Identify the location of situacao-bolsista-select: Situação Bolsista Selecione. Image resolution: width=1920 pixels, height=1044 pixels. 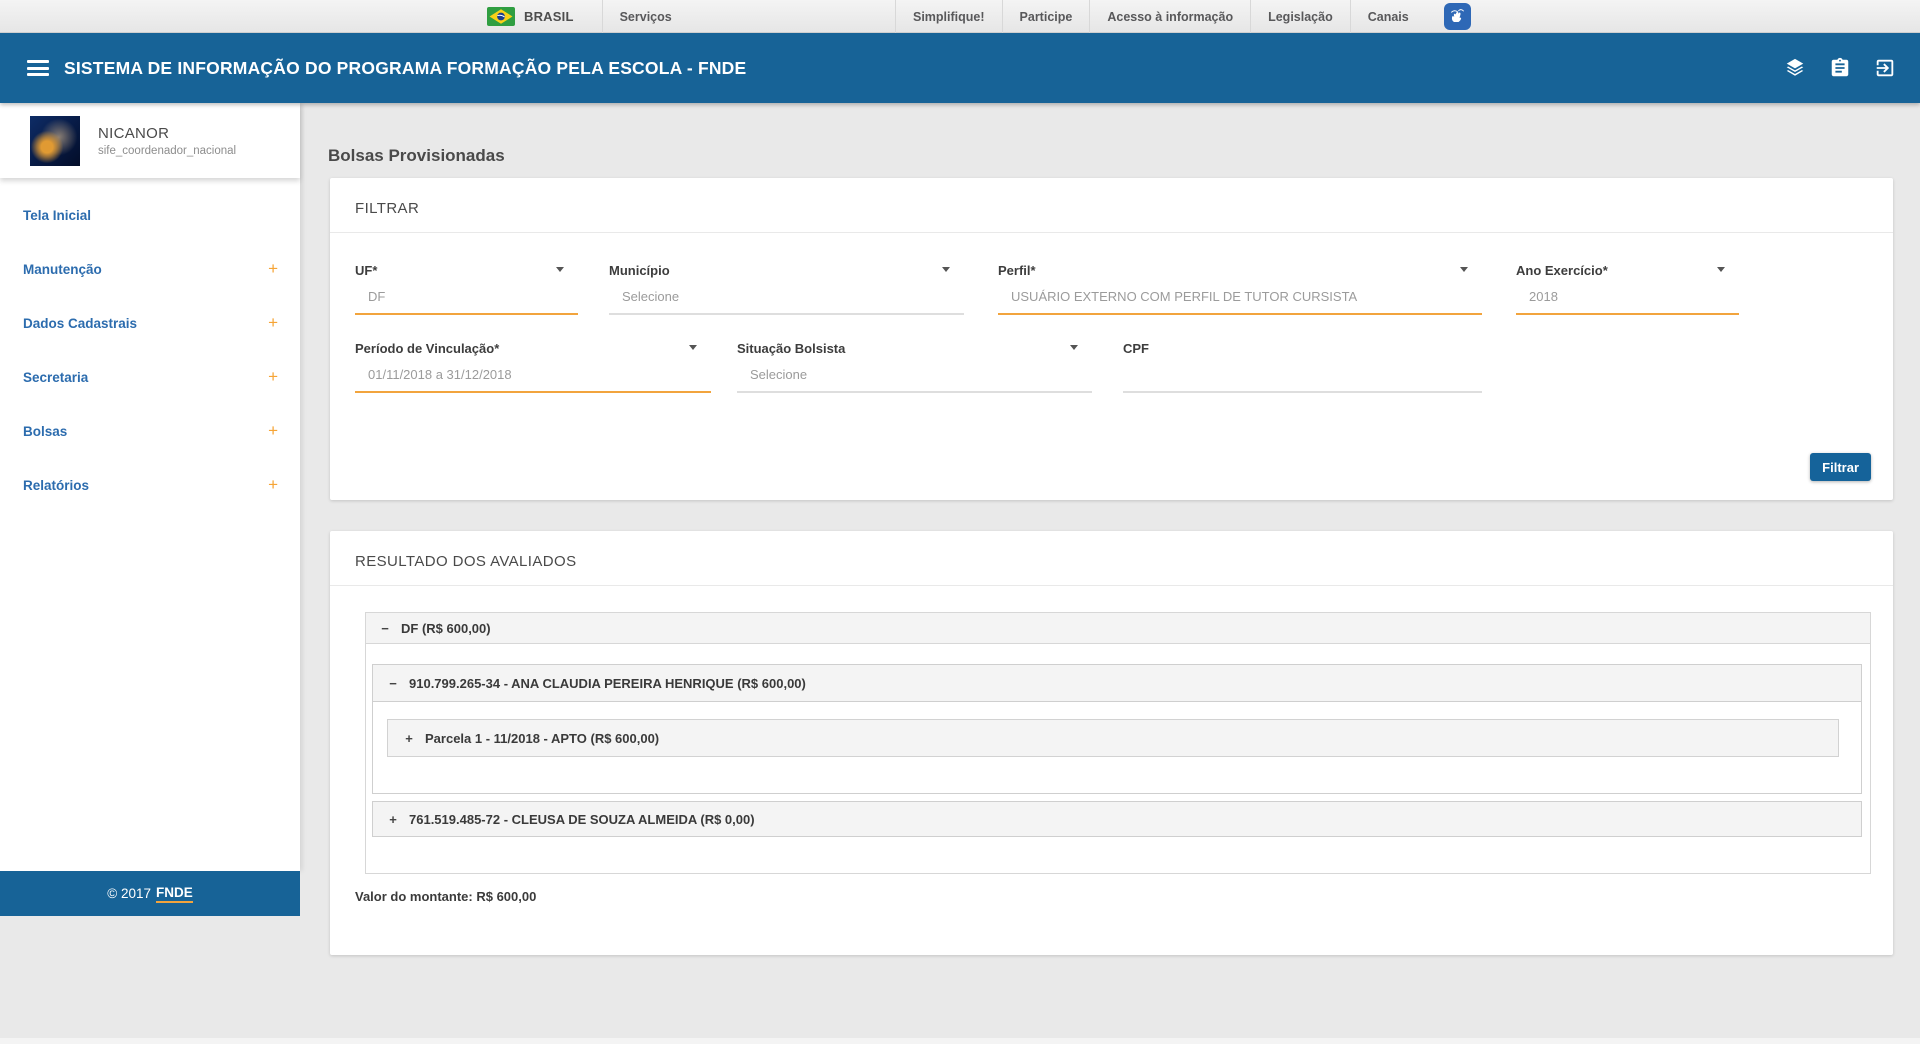
(914, 367).